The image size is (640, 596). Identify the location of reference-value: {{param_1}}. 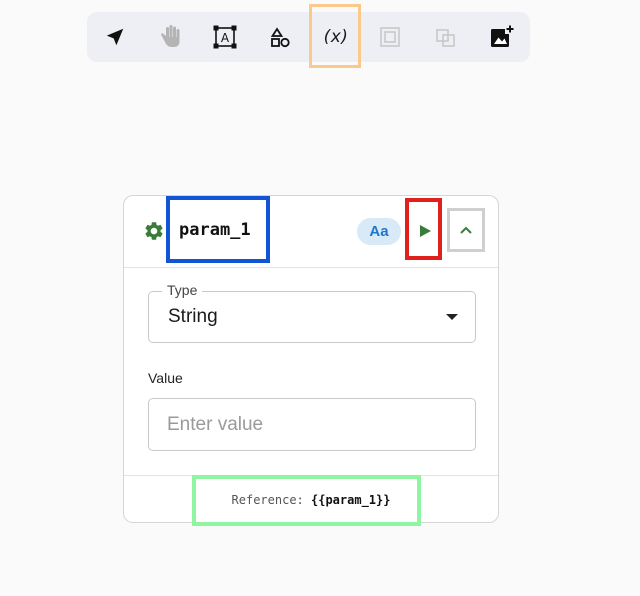
(350, 500).